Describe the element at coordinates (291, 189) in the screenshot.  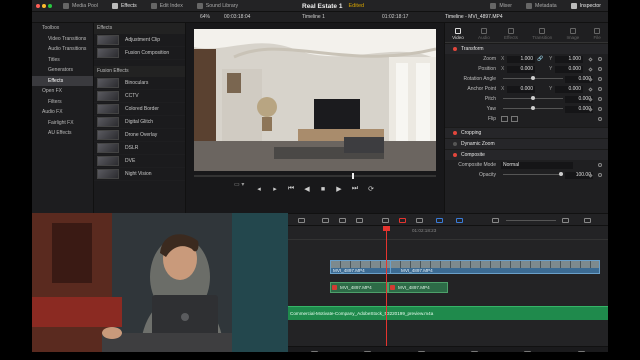
I see `skip-to-start-icon: ⏮` at that location.